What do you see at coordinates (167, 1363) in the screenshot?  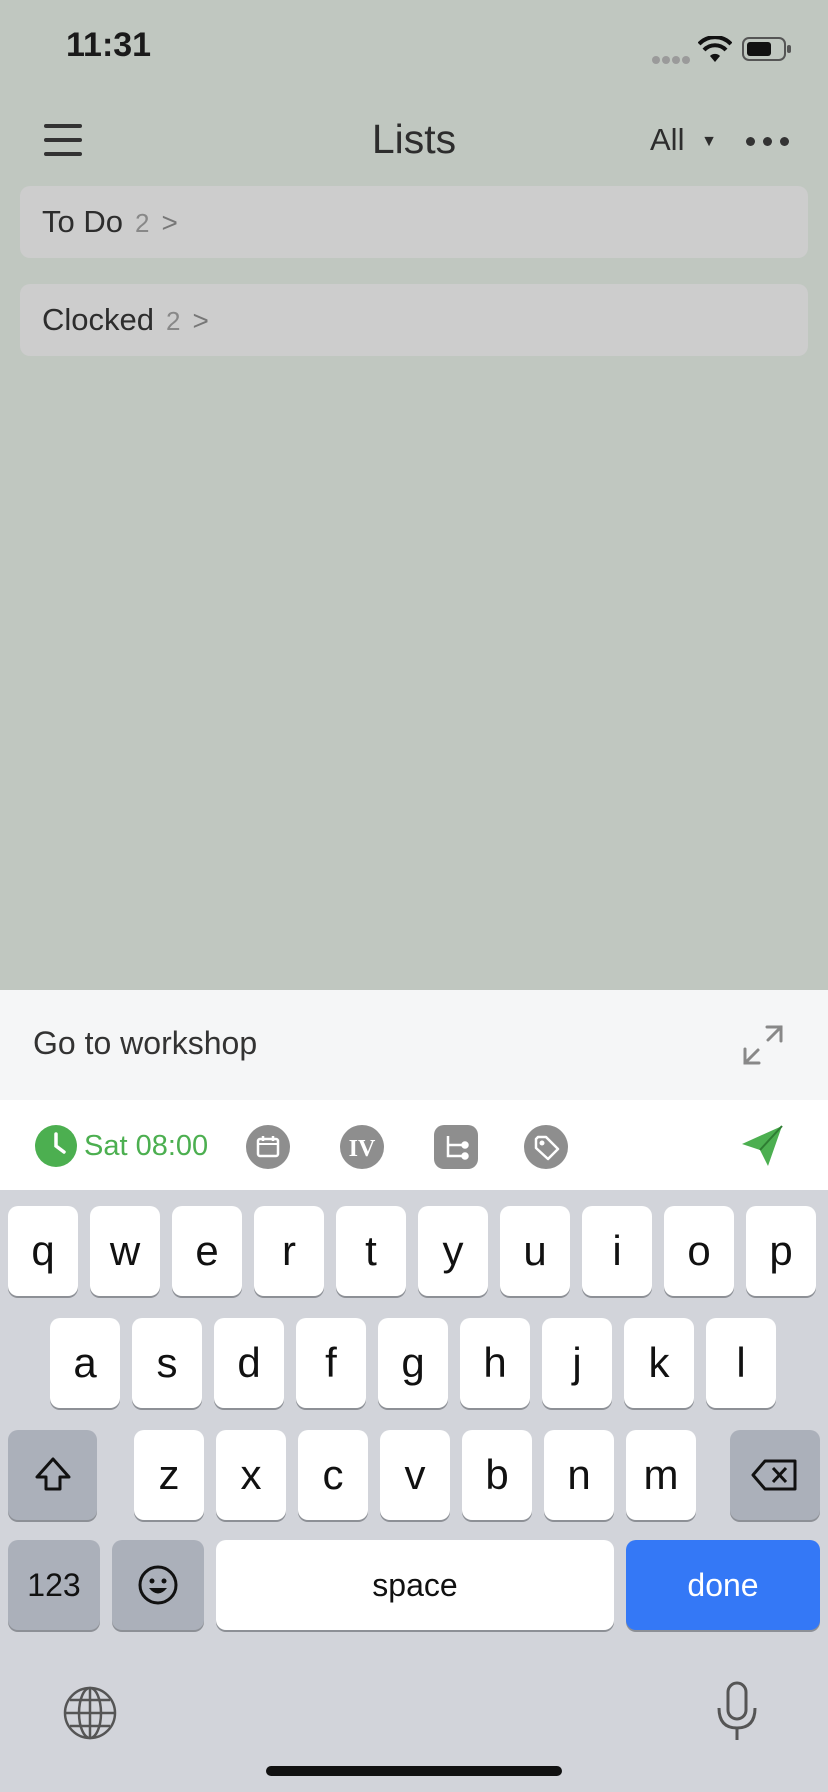 I see `key-s: s` at bounding box center [167, 1363].